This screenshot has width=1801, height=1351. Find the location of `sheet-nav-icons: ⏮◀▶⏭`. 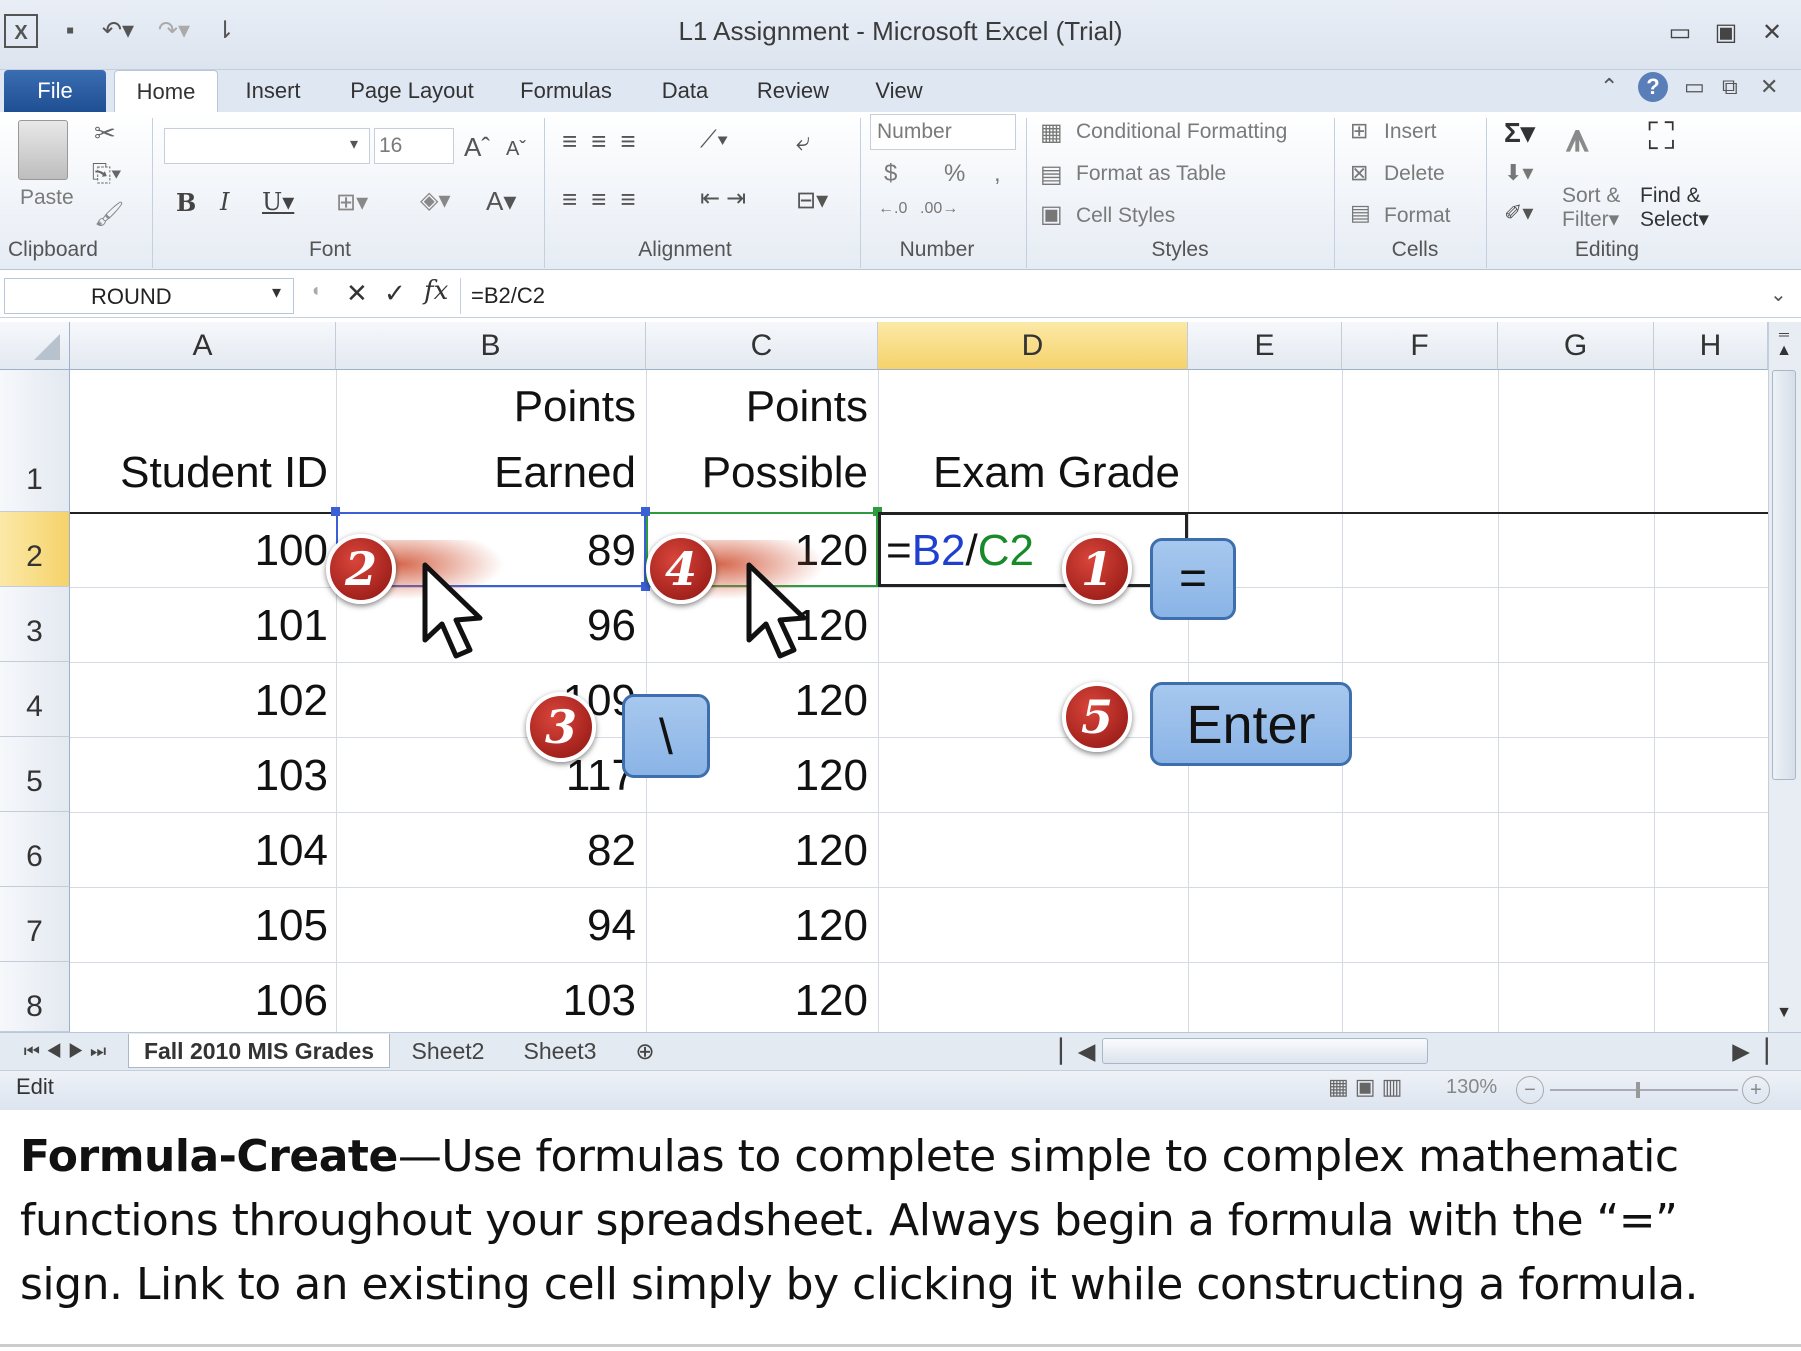

sheet-nav-icons: ⏮◀▶⏭ is located at coordinates (68, 1051).